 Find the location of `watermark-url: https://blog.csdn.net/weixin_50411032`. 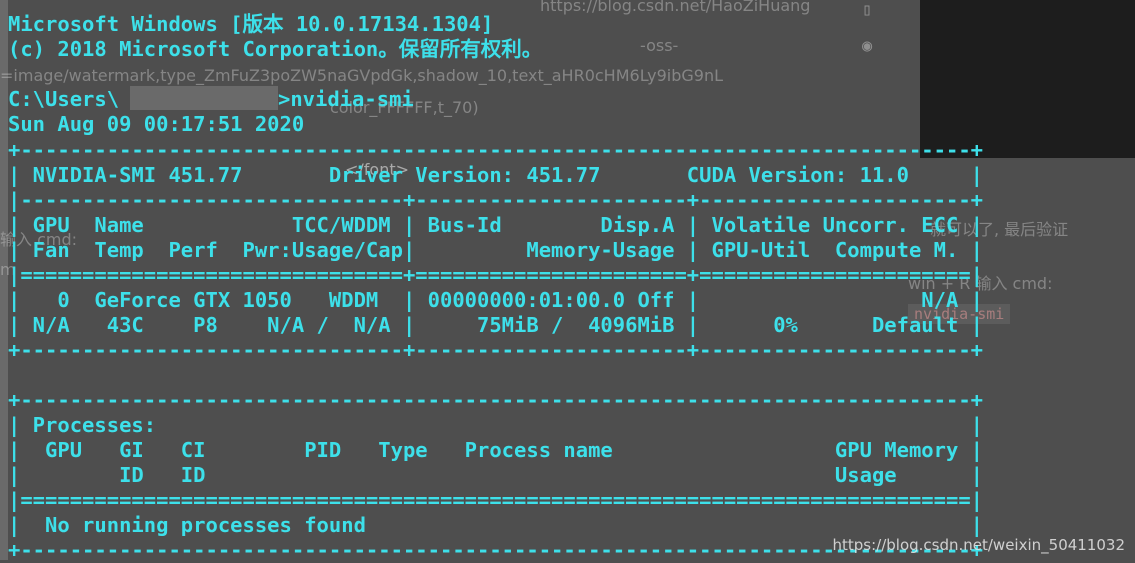

watermark-url: https://blog.csdn.net/weixin_50411032 is located at coordinates (978, 545).